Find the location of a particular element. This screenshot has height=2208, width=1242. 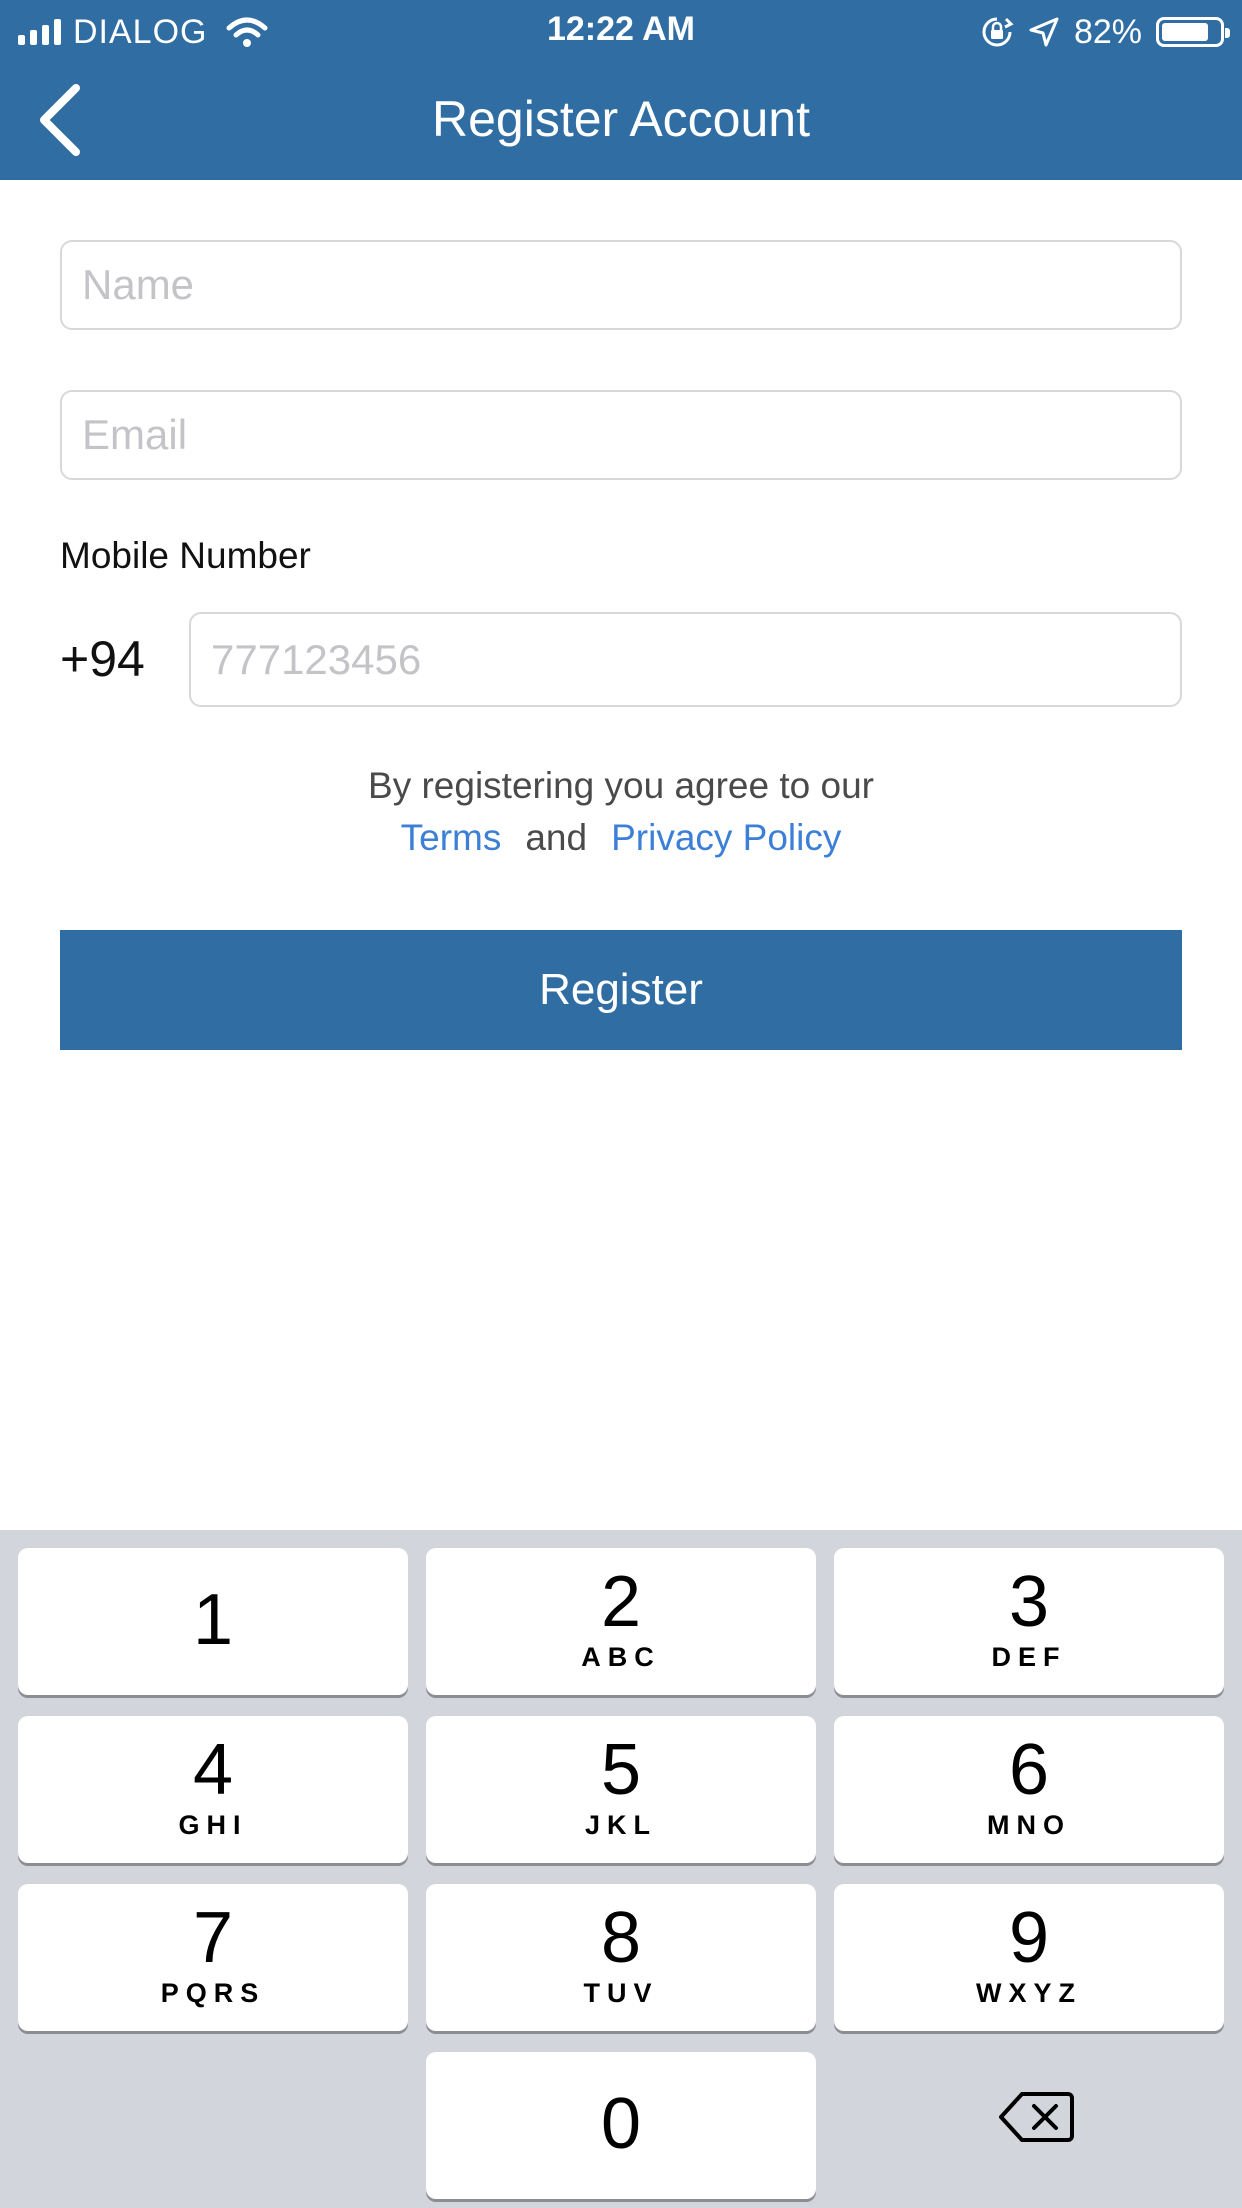

key-digit: 2 is located at coordinates (621, 1602).